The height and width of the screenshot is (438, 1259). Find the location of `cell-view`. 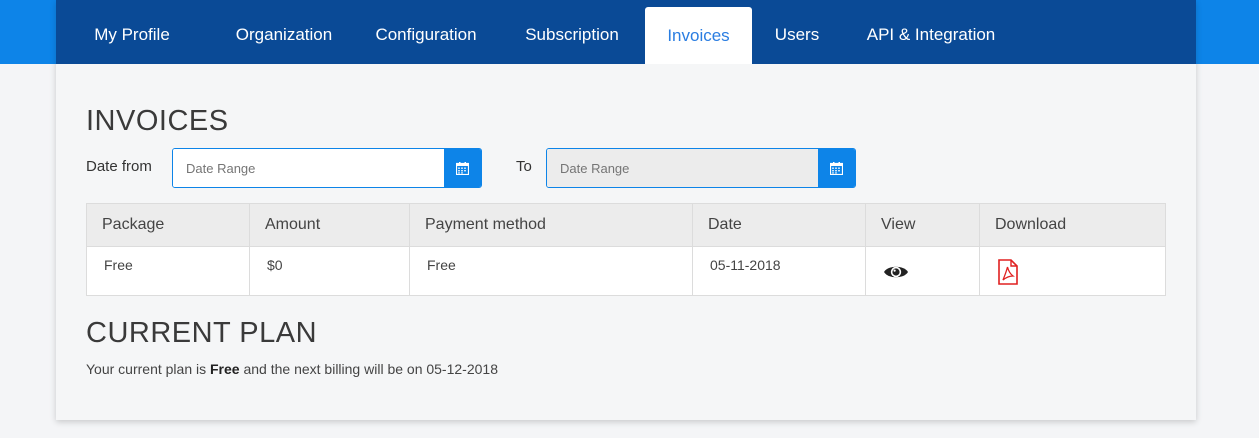

cell-view is located at coordinates (922, 271).